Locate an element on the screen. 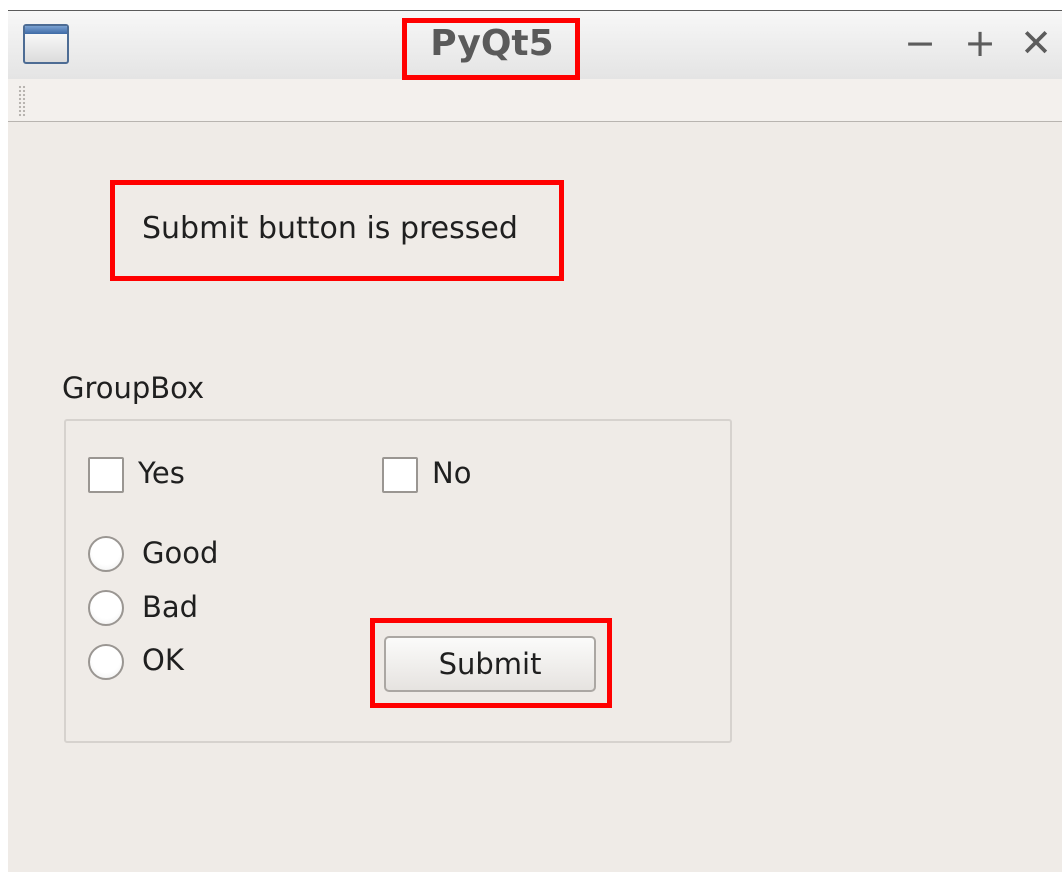  window-title: PyQt5 is located at coordinates (492, 43).